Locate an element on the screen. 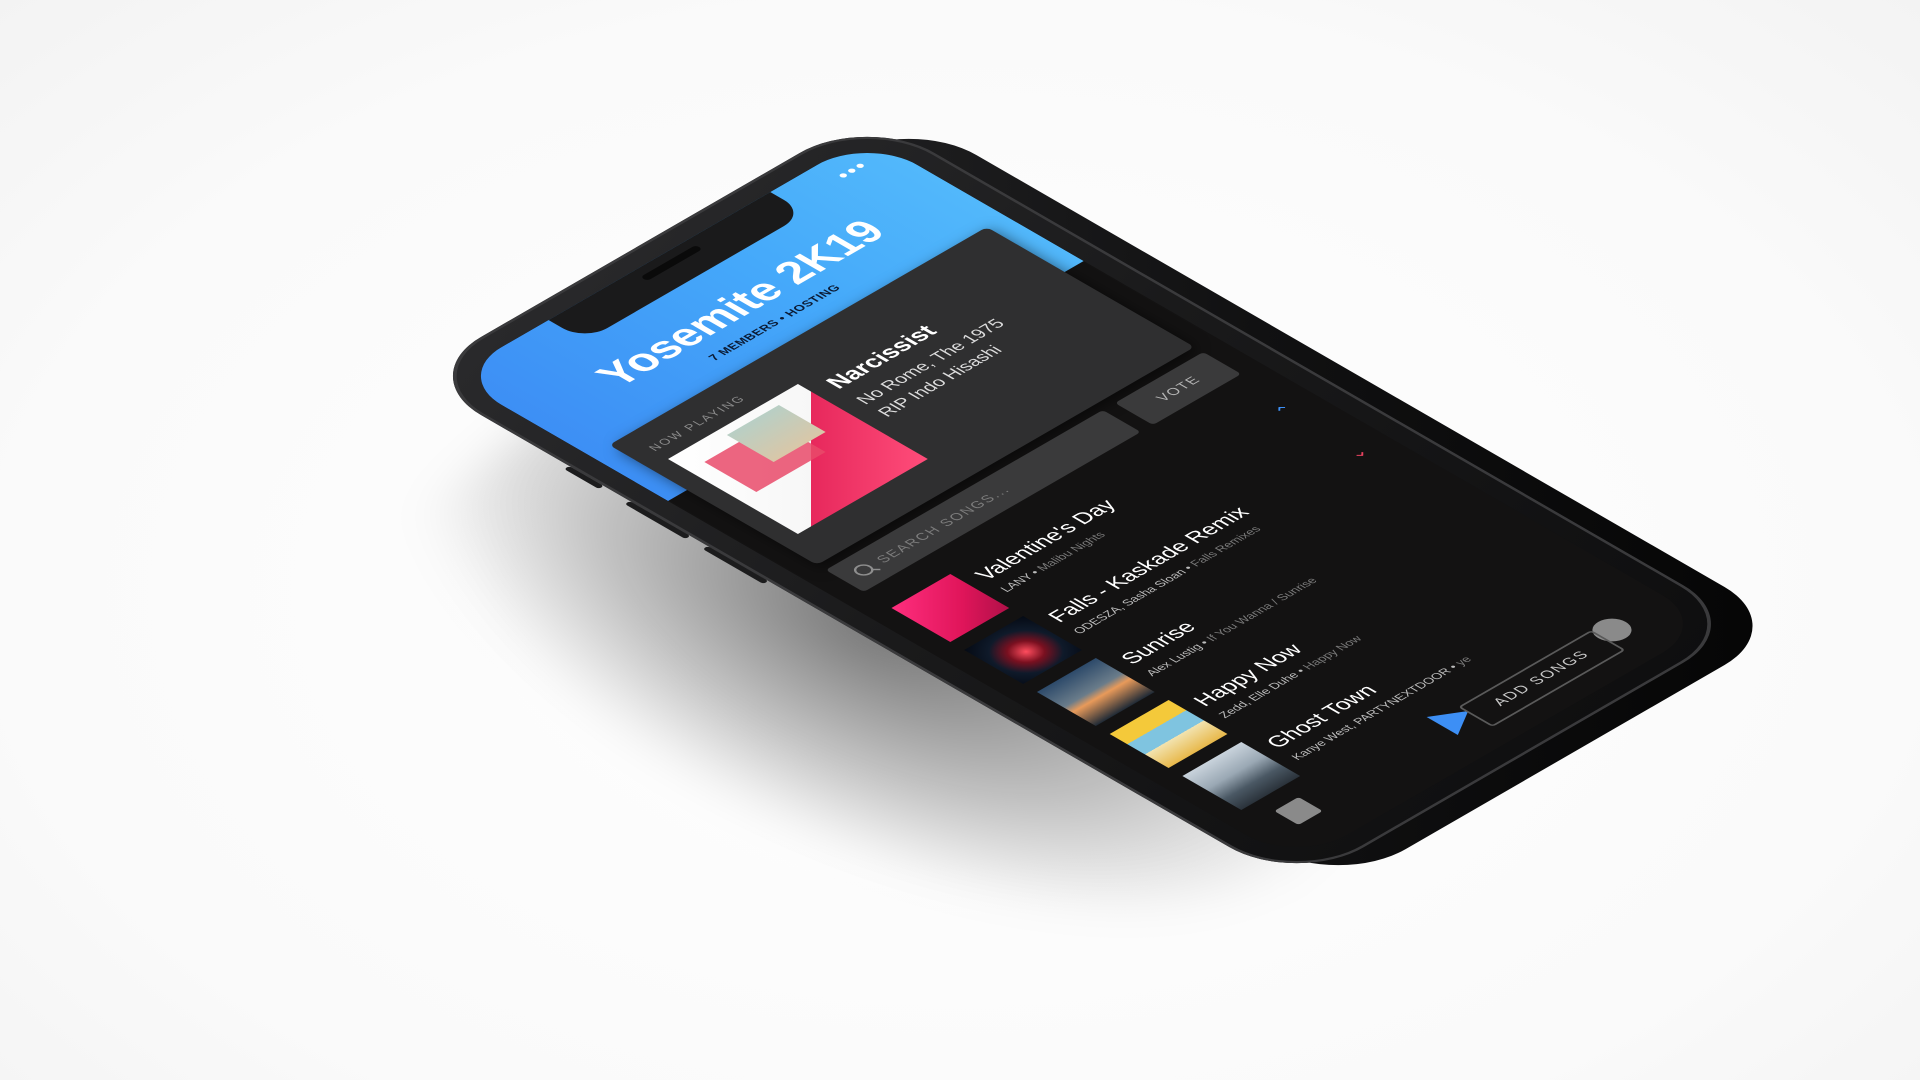 This screenshot has height=1080, width=1920. chevron-down-icon: ⌄ is located at coordinates (1358, 453).